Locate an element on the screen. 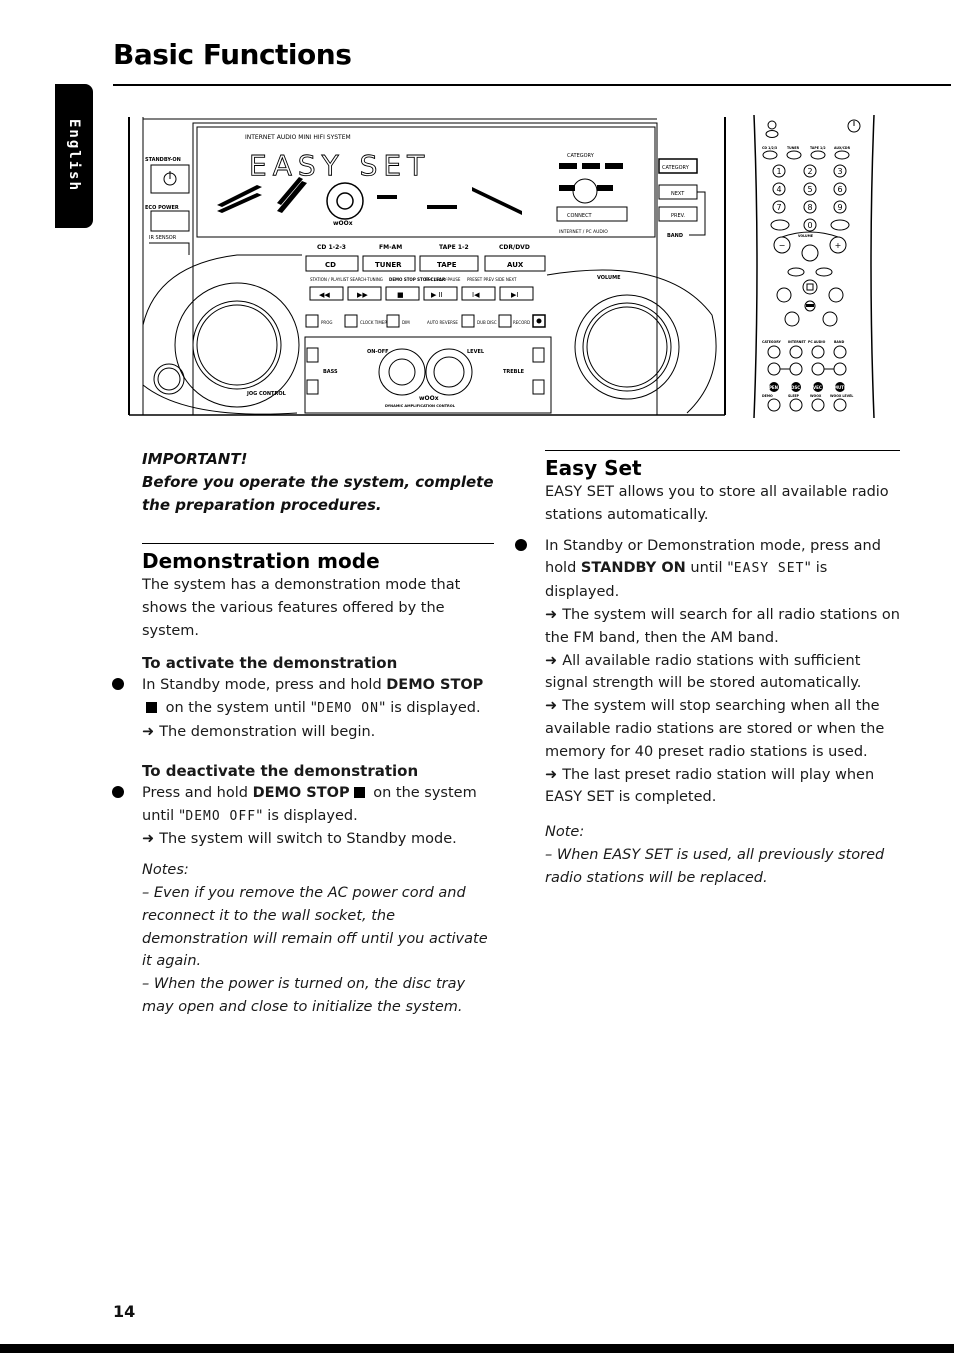  demo-section-title: Demonstration mode is located at coordinates (261, 561).